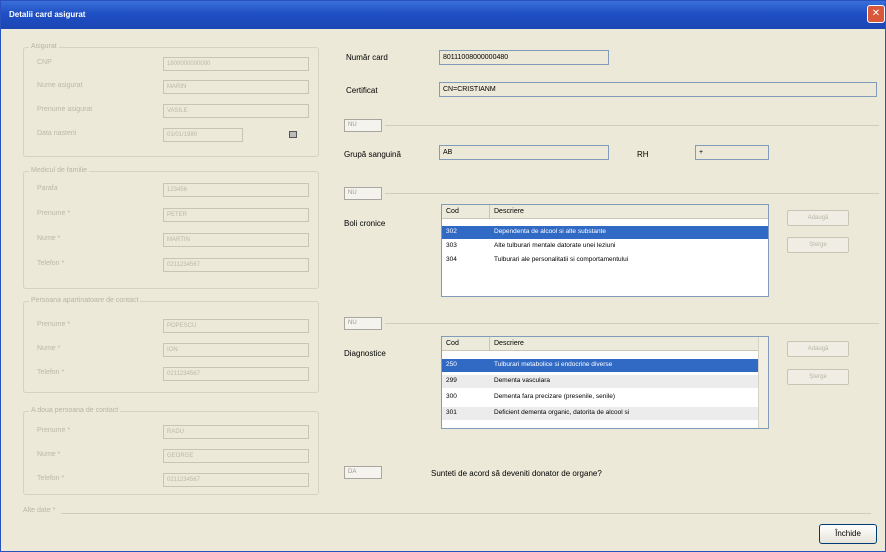  I want to click on cnp-field: 1800000000000, so click(236, 64).